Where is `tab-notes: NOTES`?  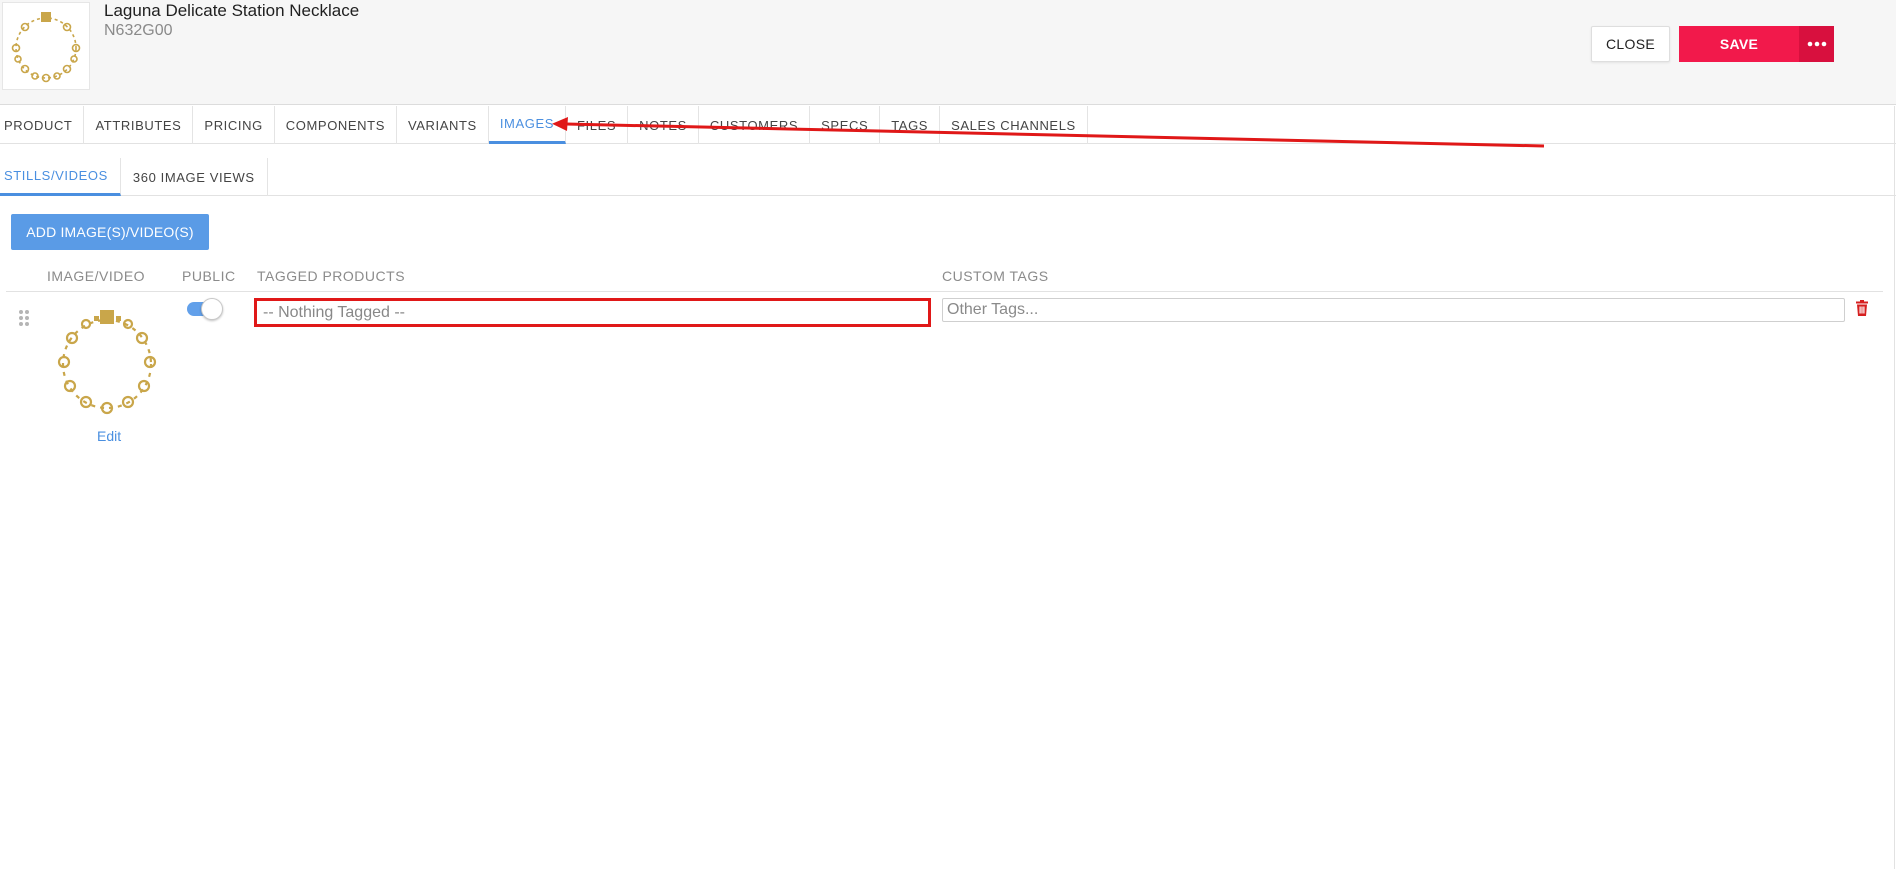 tab-notes: NOTES is located at coordinates (663, 125).